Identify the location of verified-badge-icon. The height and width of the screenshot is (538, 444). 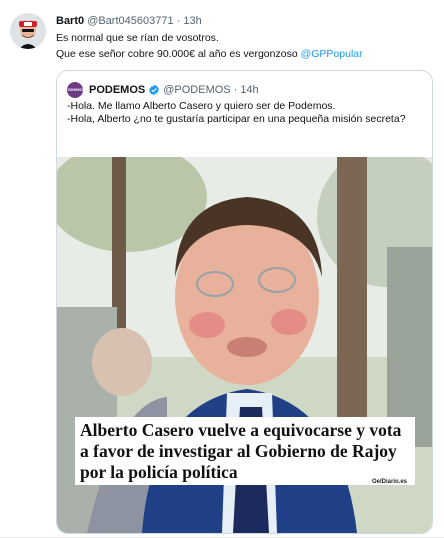
(154, 90).